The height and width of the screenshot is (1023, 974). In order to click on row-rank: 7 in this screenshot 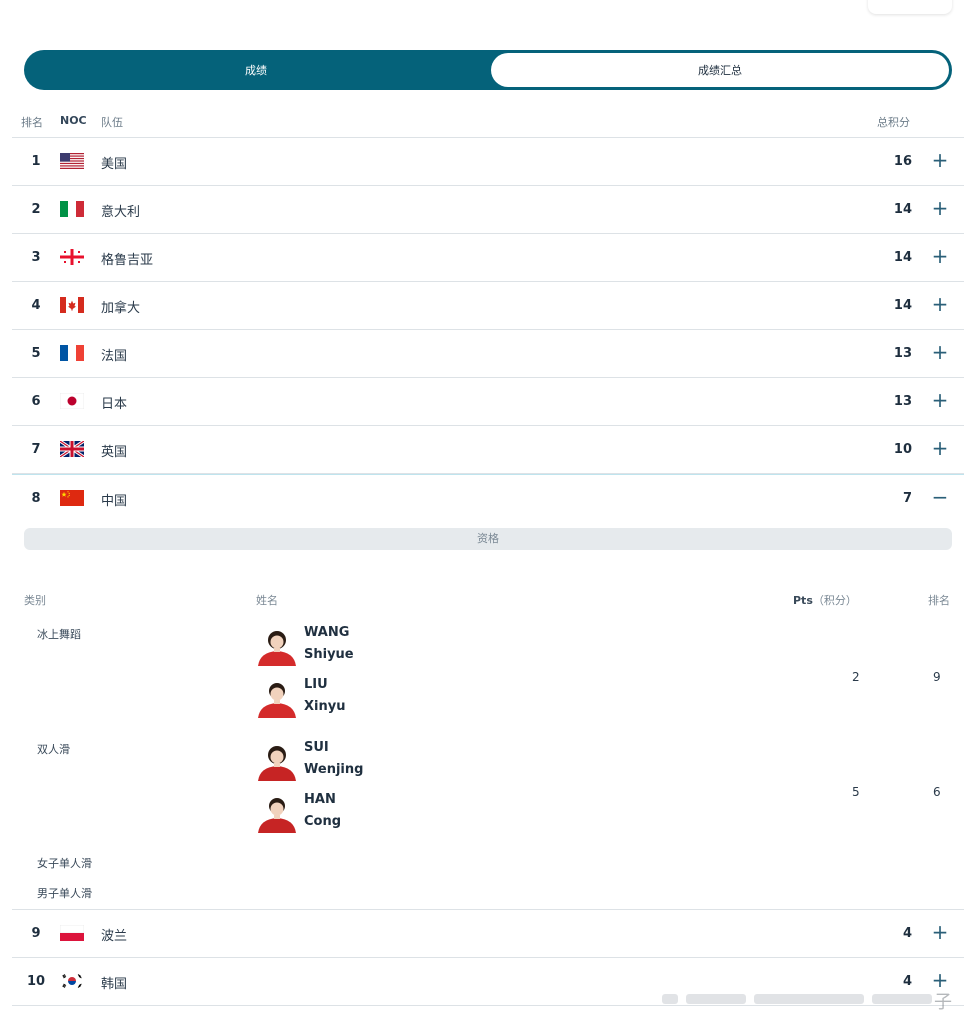, I will do `click(36, 449)`.